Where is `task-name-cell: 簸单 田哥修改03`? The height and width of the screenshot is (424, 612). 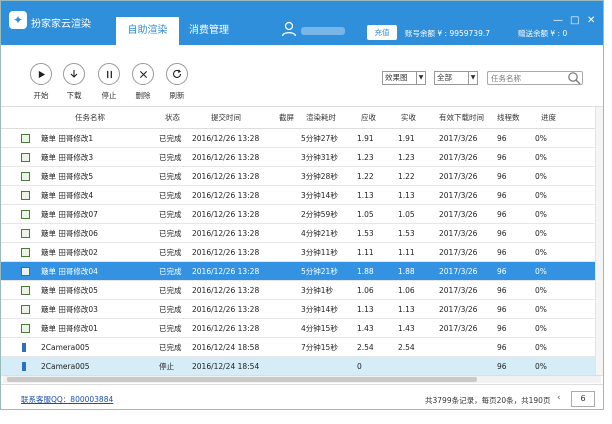 task-name-cell: 簸单 田哥修改03 is located at coordinates (69, 309).